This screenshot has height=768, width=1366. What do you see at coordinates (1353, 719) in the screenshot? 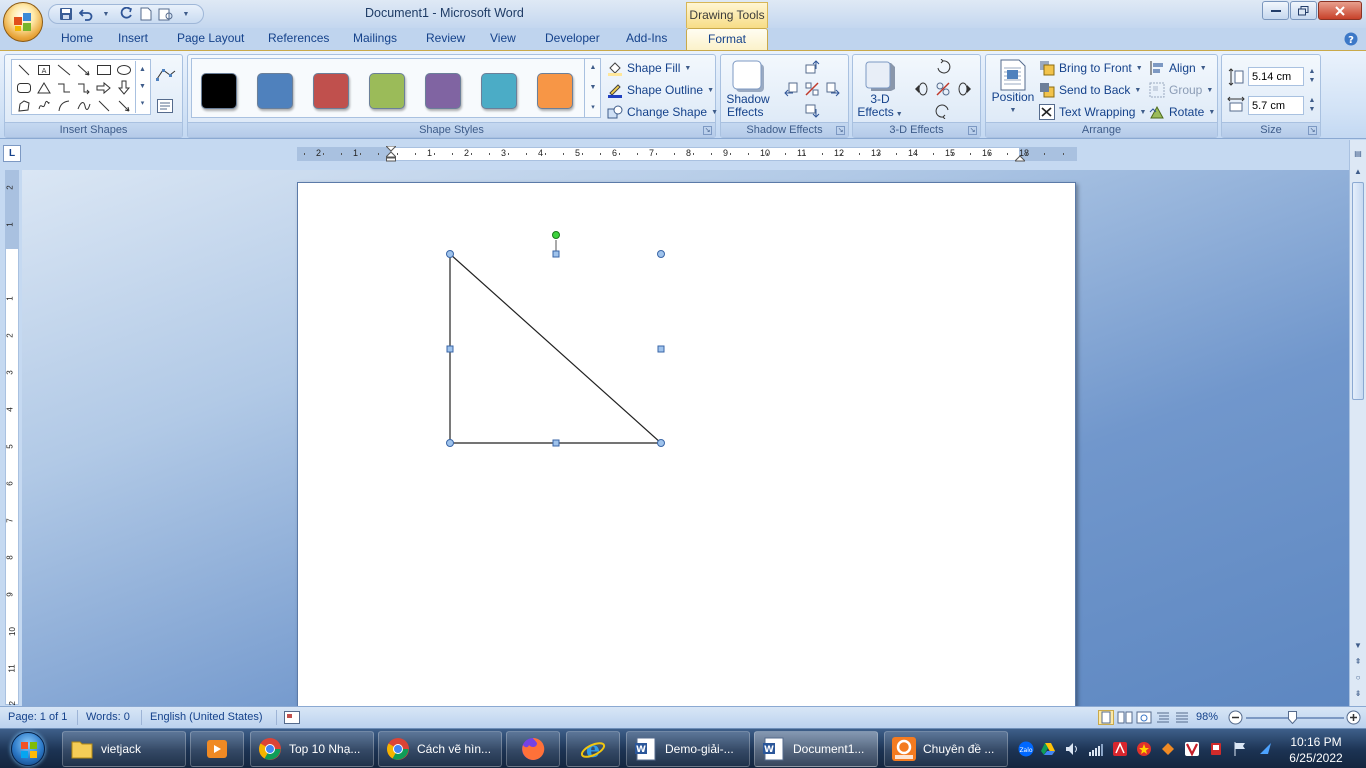
I see `zoom-in-icon` at bounding box center [1353, 719].